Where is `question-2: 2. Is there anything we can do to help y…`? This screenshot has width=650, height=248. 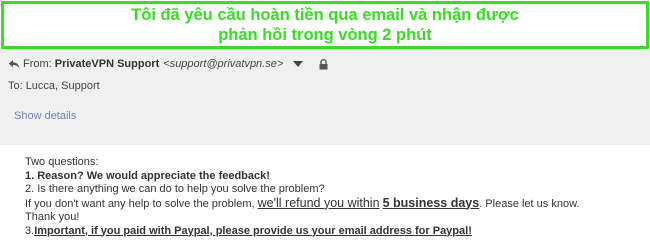 question-2: 2. Is there anything we can do to help y… is located at coordinates (175, 189).